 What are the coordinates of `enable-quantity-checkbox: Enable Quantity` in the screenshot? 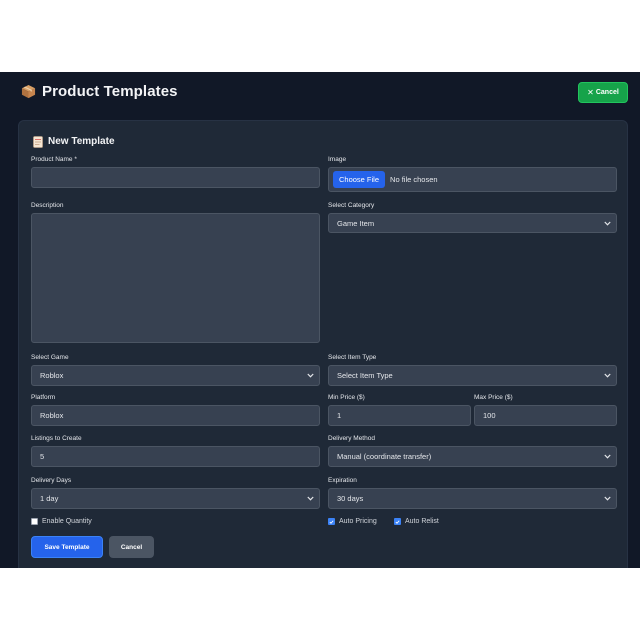 It's located at (61, 521).